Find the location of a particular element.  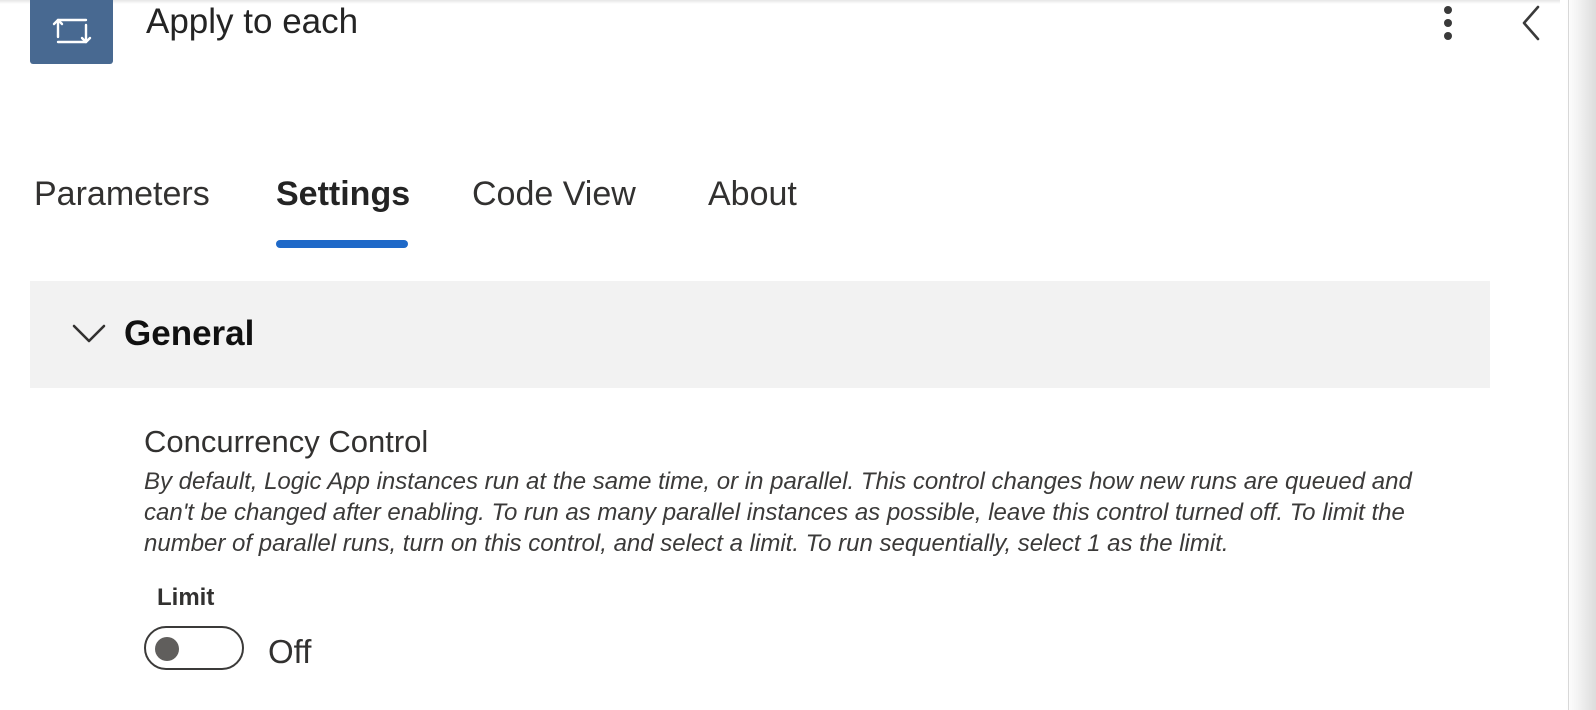

toggle-state-text: Off is located at coordinates (290, 651).